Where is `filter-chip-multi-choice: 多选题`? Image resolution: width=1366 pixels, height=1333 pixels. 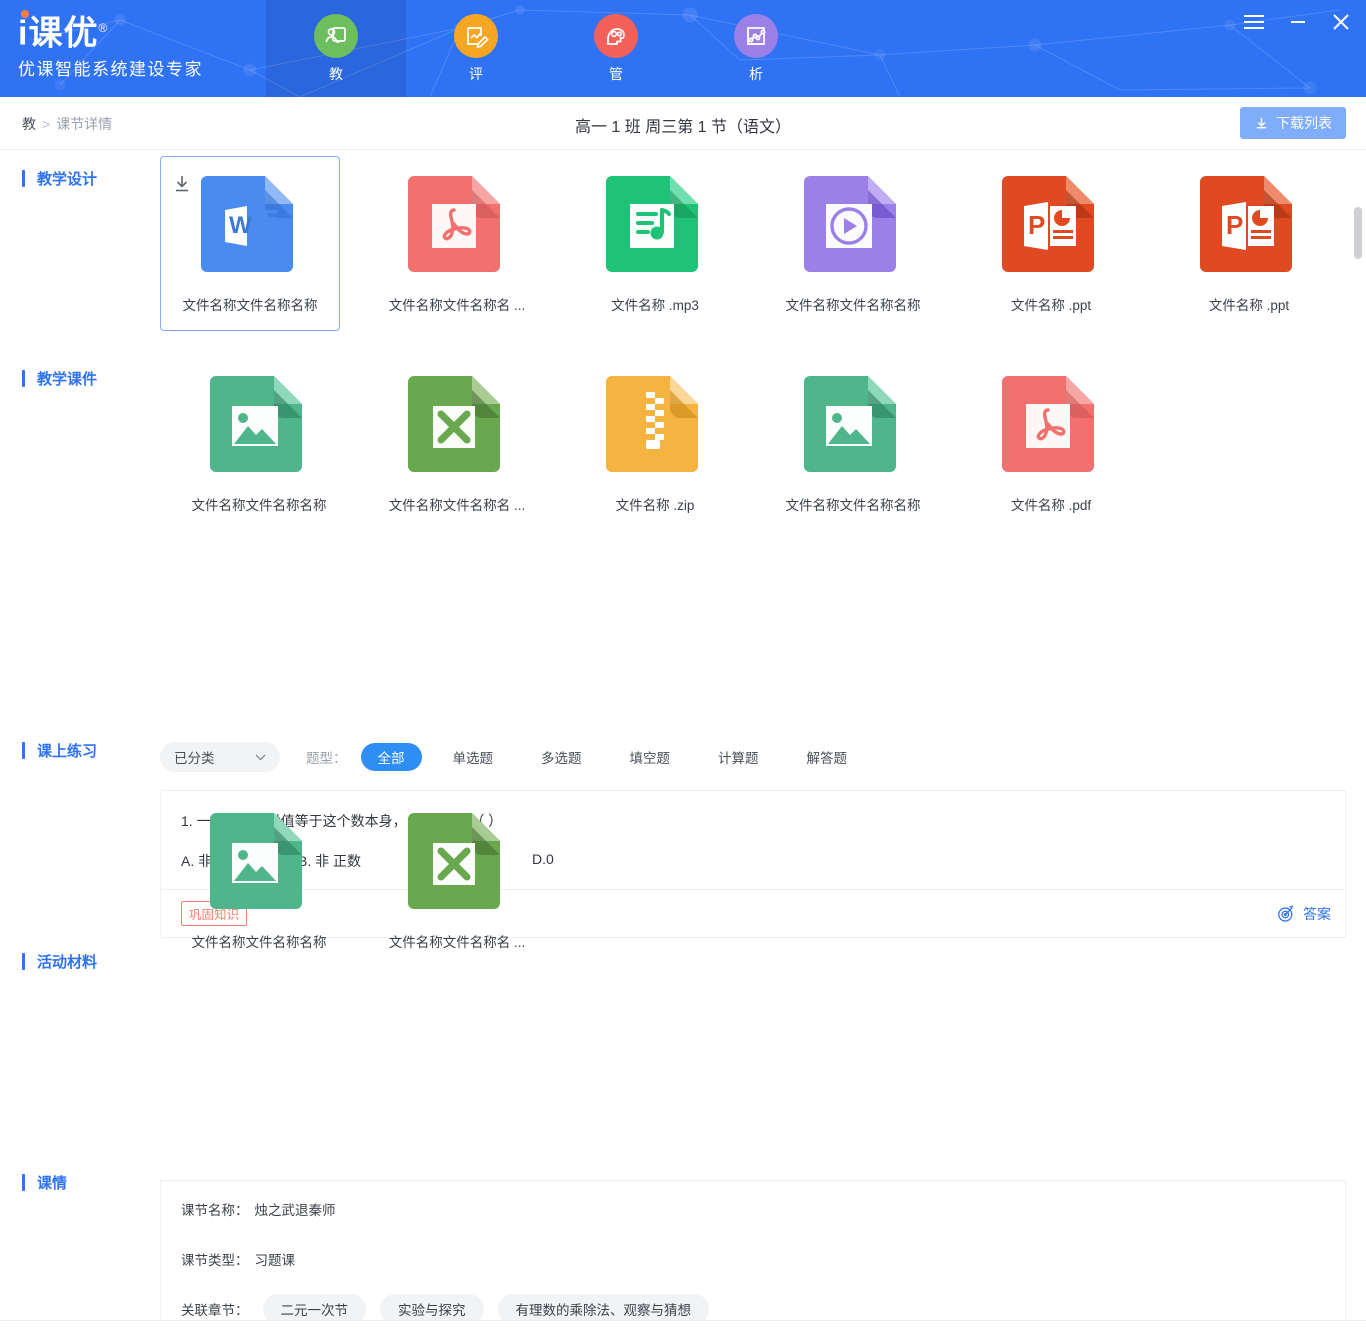
filter-chip-multi-choice: 多选题 is located at coordinates (561, 757).